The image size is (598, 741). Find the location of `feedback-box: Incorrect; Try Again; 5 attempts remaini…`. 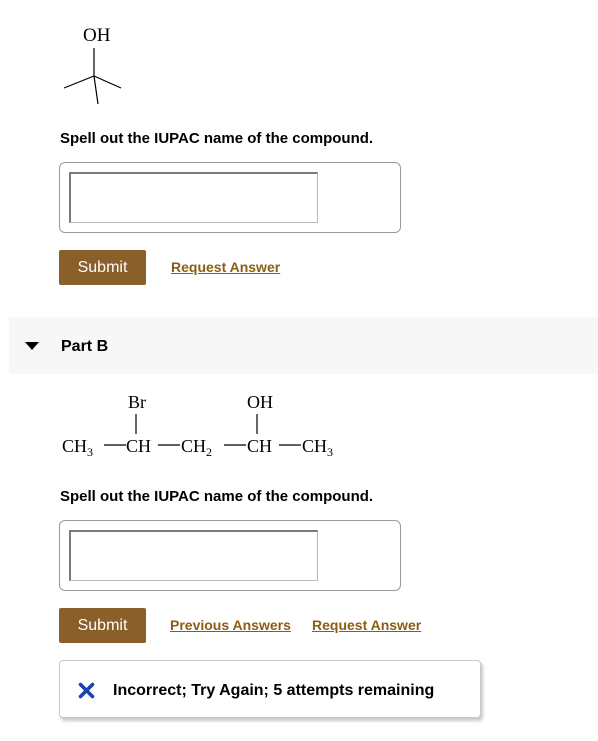

feedback-box: Incorrect; Try Again; 5 attempts remaini… is located at coordinates (270, 689).